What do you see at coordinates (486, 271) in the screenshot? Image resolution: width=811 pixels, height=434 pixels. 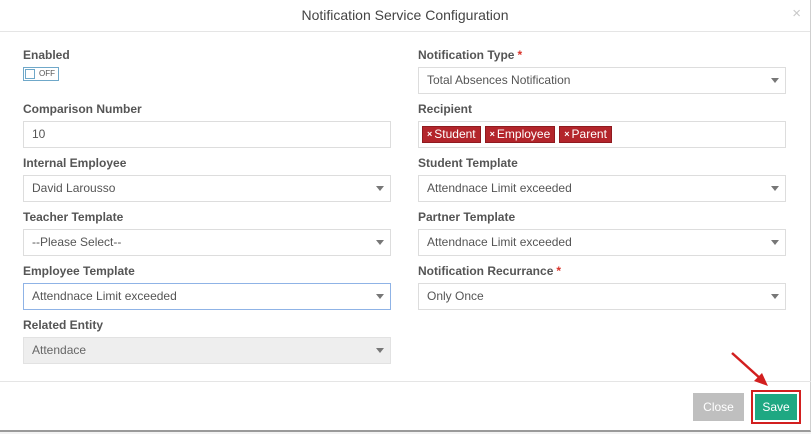 I see `notification-recurrance-label-text: Notification Recurrance` at bounding box center [486, 271].